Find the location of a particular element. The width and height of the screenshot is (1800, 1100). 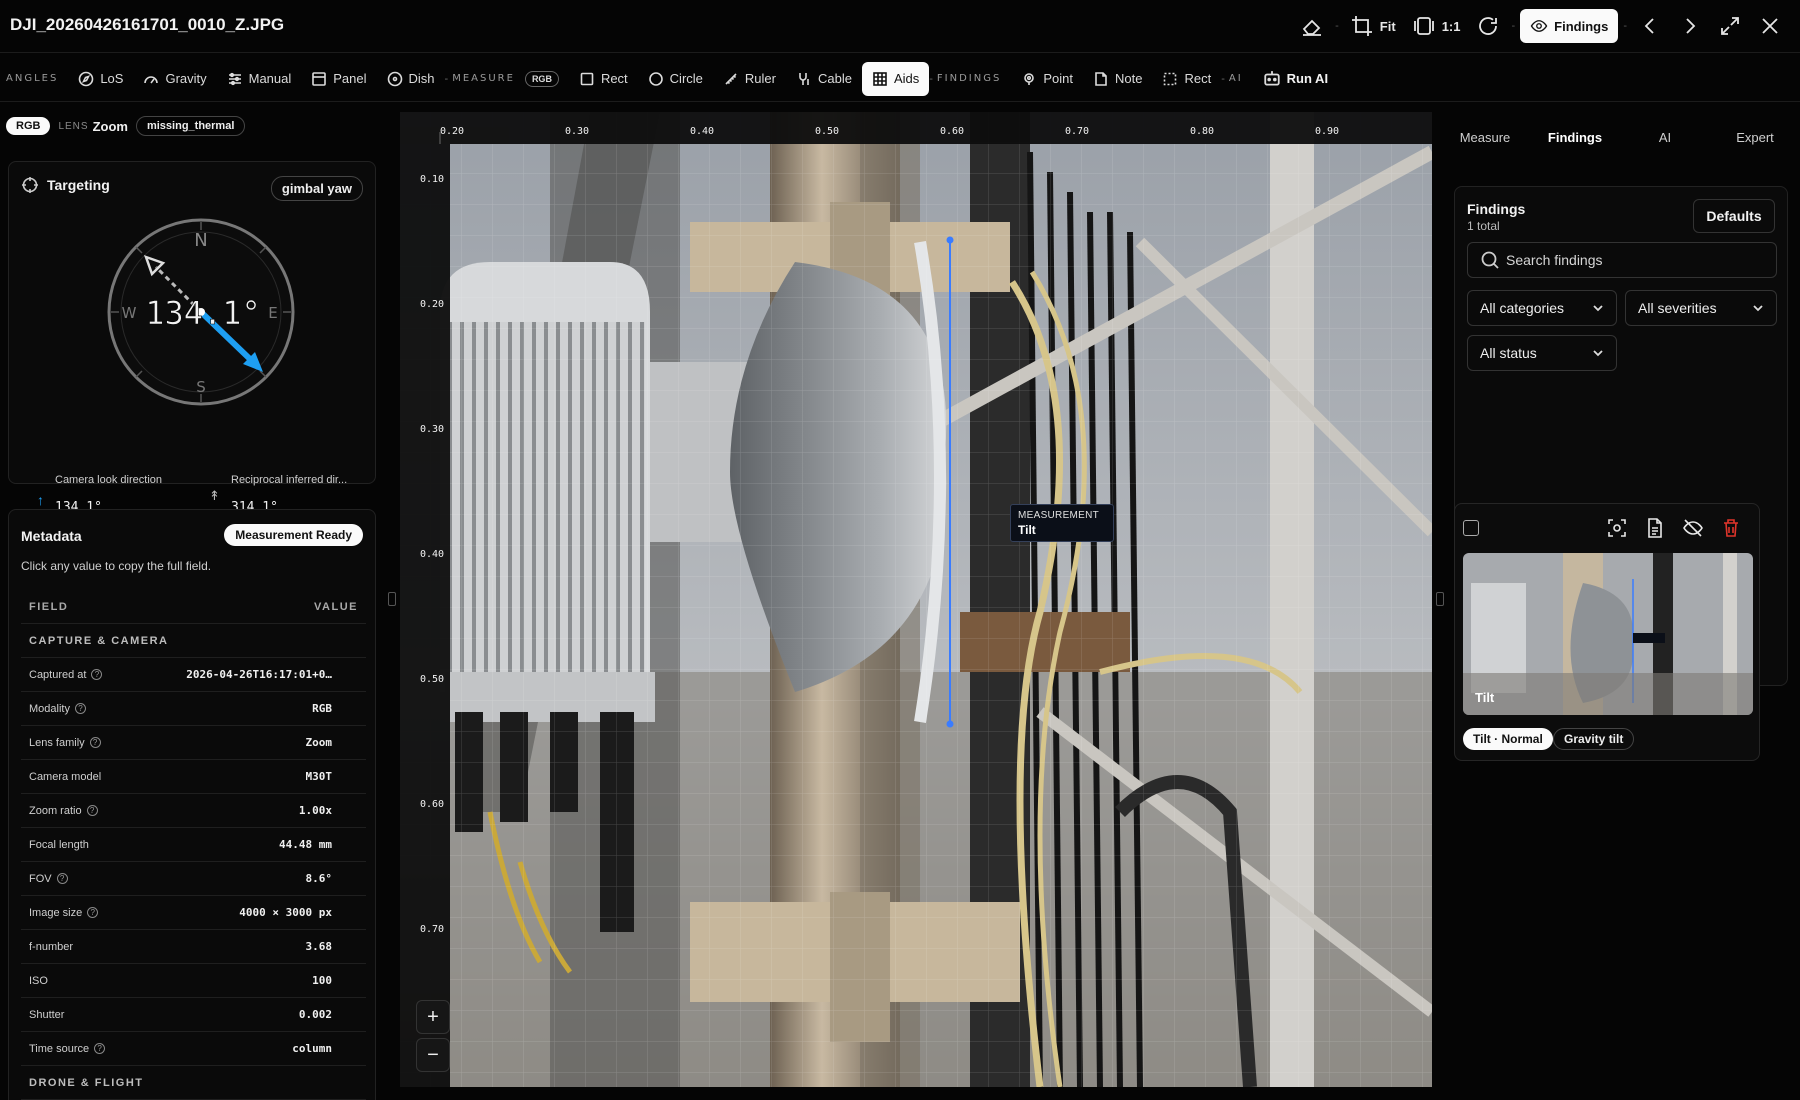

status-select: All status is located at coordinates (1542, 353).